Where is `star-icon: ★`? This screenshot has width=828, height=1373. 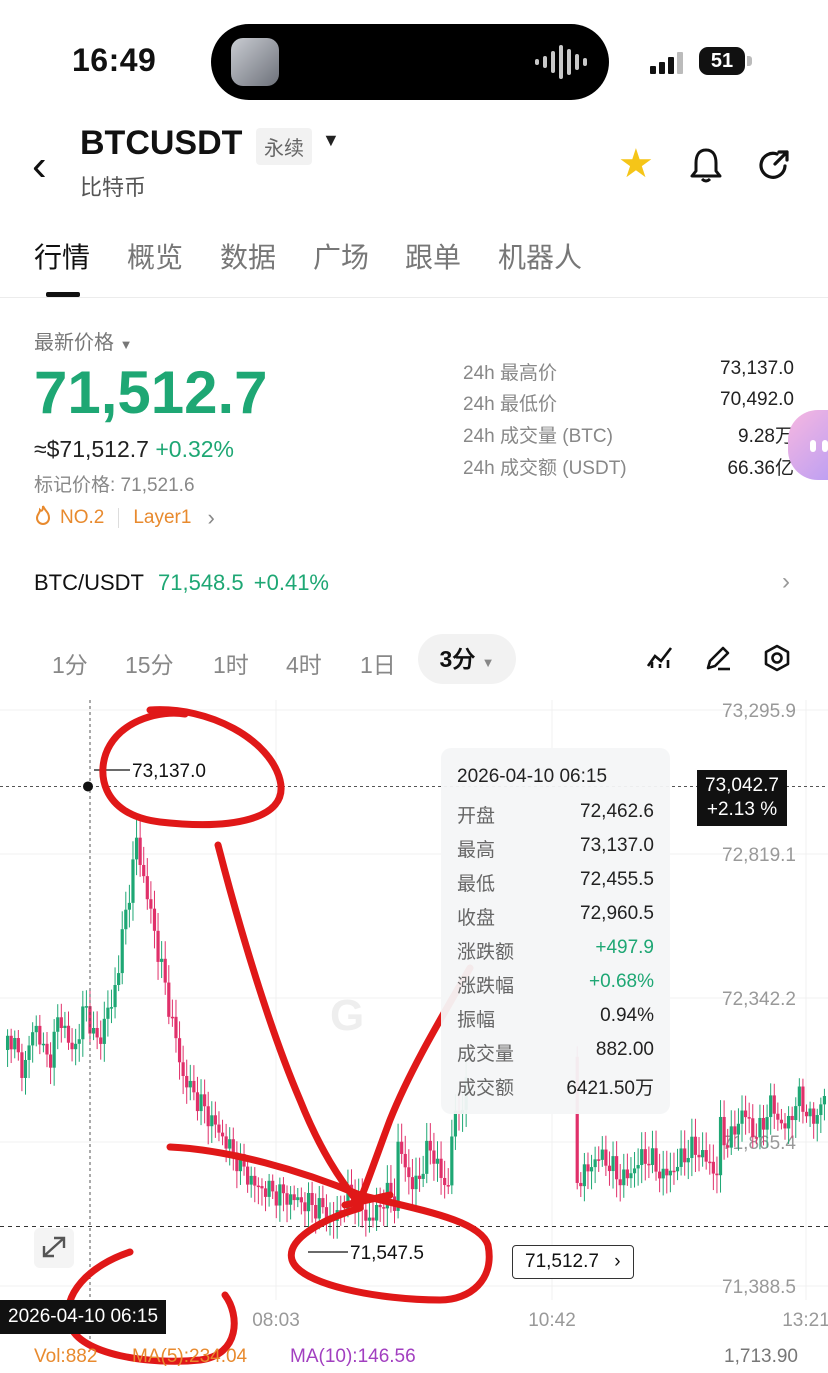
star-icon: ★ is located at coordinates (636, 164).